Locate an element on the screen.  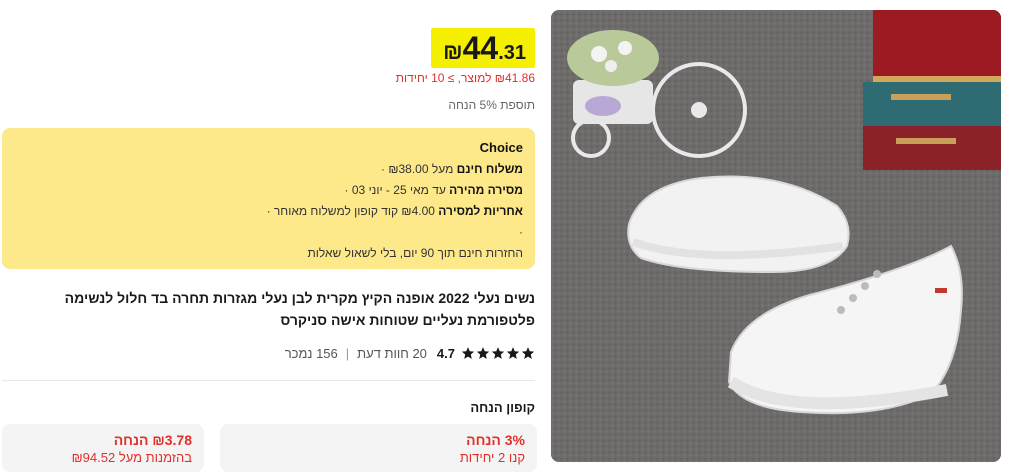
price-integer: 44 is located at coordinates (480, 48).